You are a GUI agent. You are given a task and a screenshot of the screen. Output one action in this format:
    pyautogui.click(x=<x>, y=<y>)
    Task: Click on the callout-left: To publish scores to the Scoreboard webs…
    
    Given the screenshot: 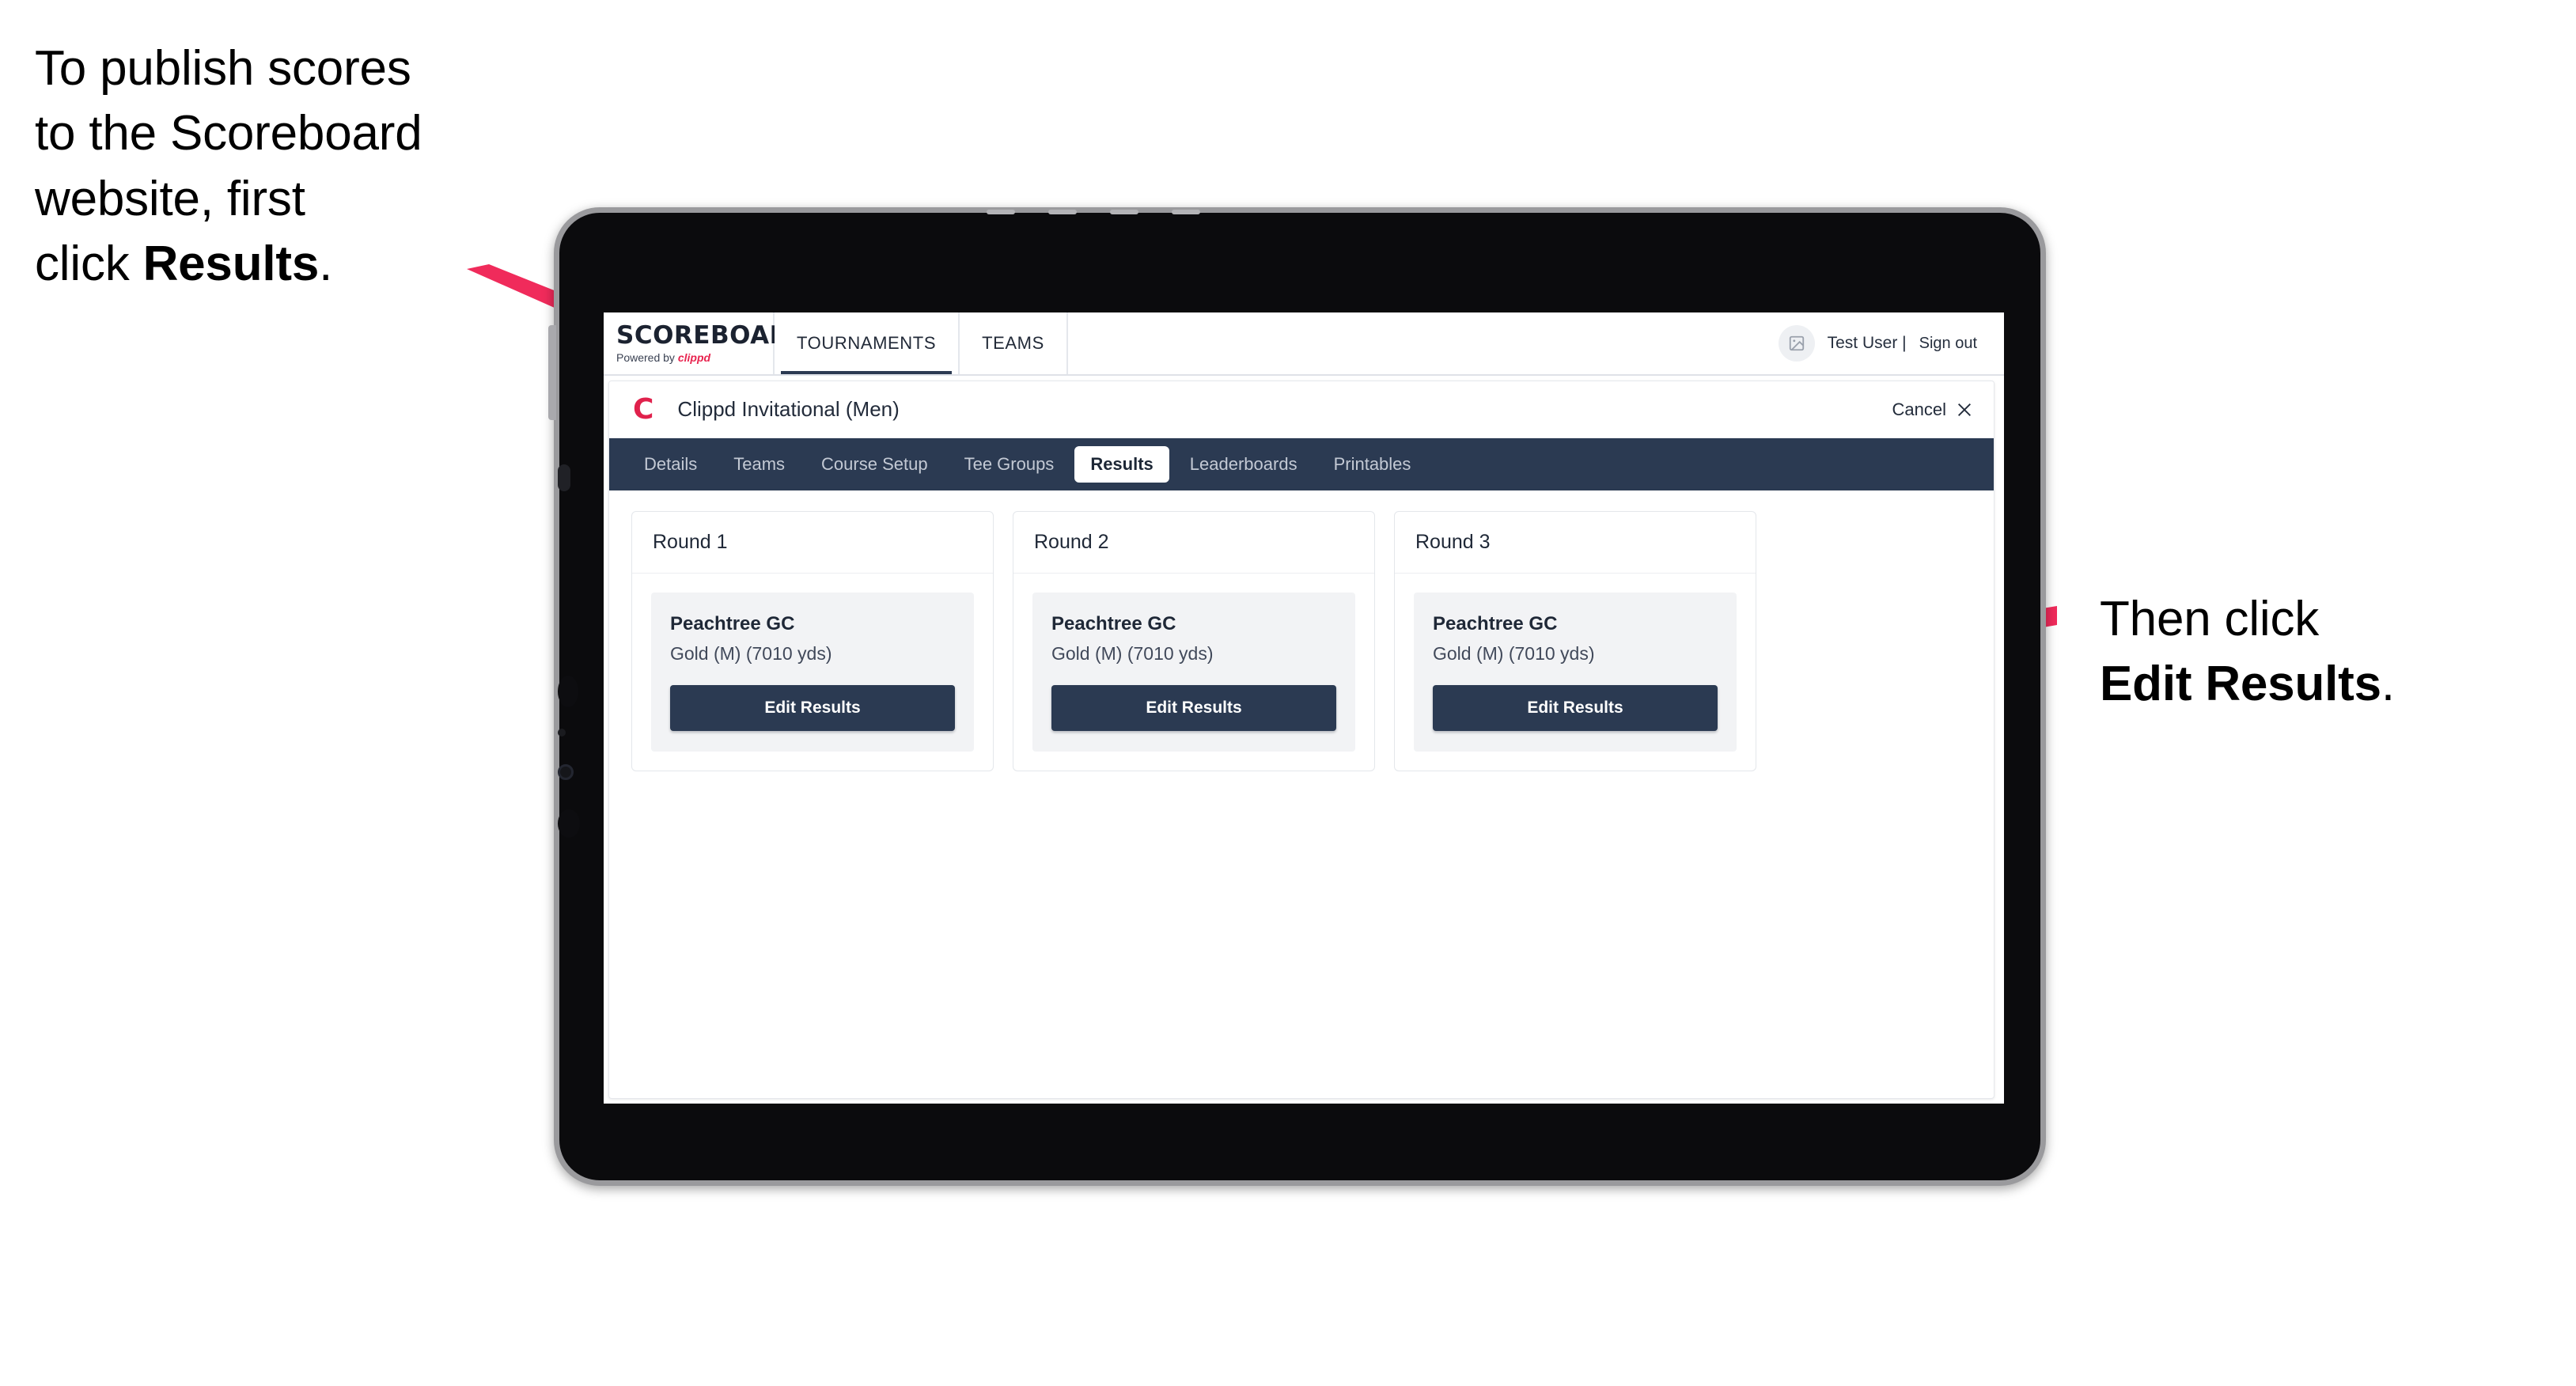 What is the action you would take?
    pyautogui.click(x=312, y=166)
    